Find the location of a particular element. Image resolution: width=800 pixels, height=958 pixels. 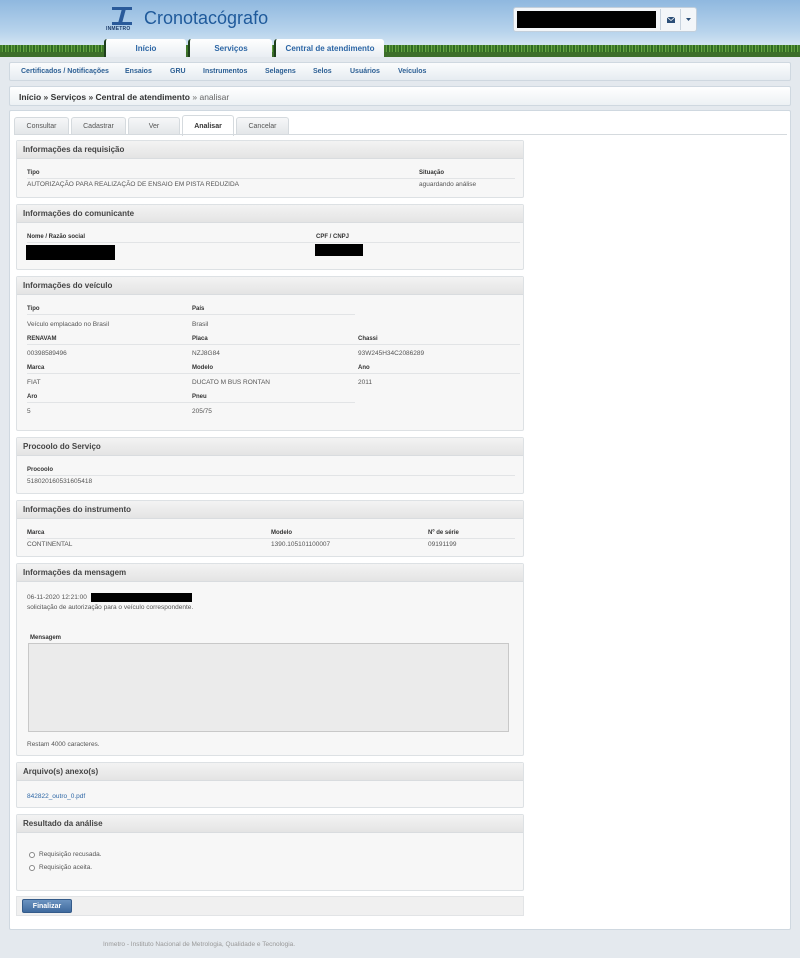

message-timestamp: 06-11-2020 12:21:00 is located at coordinates (57, 597).